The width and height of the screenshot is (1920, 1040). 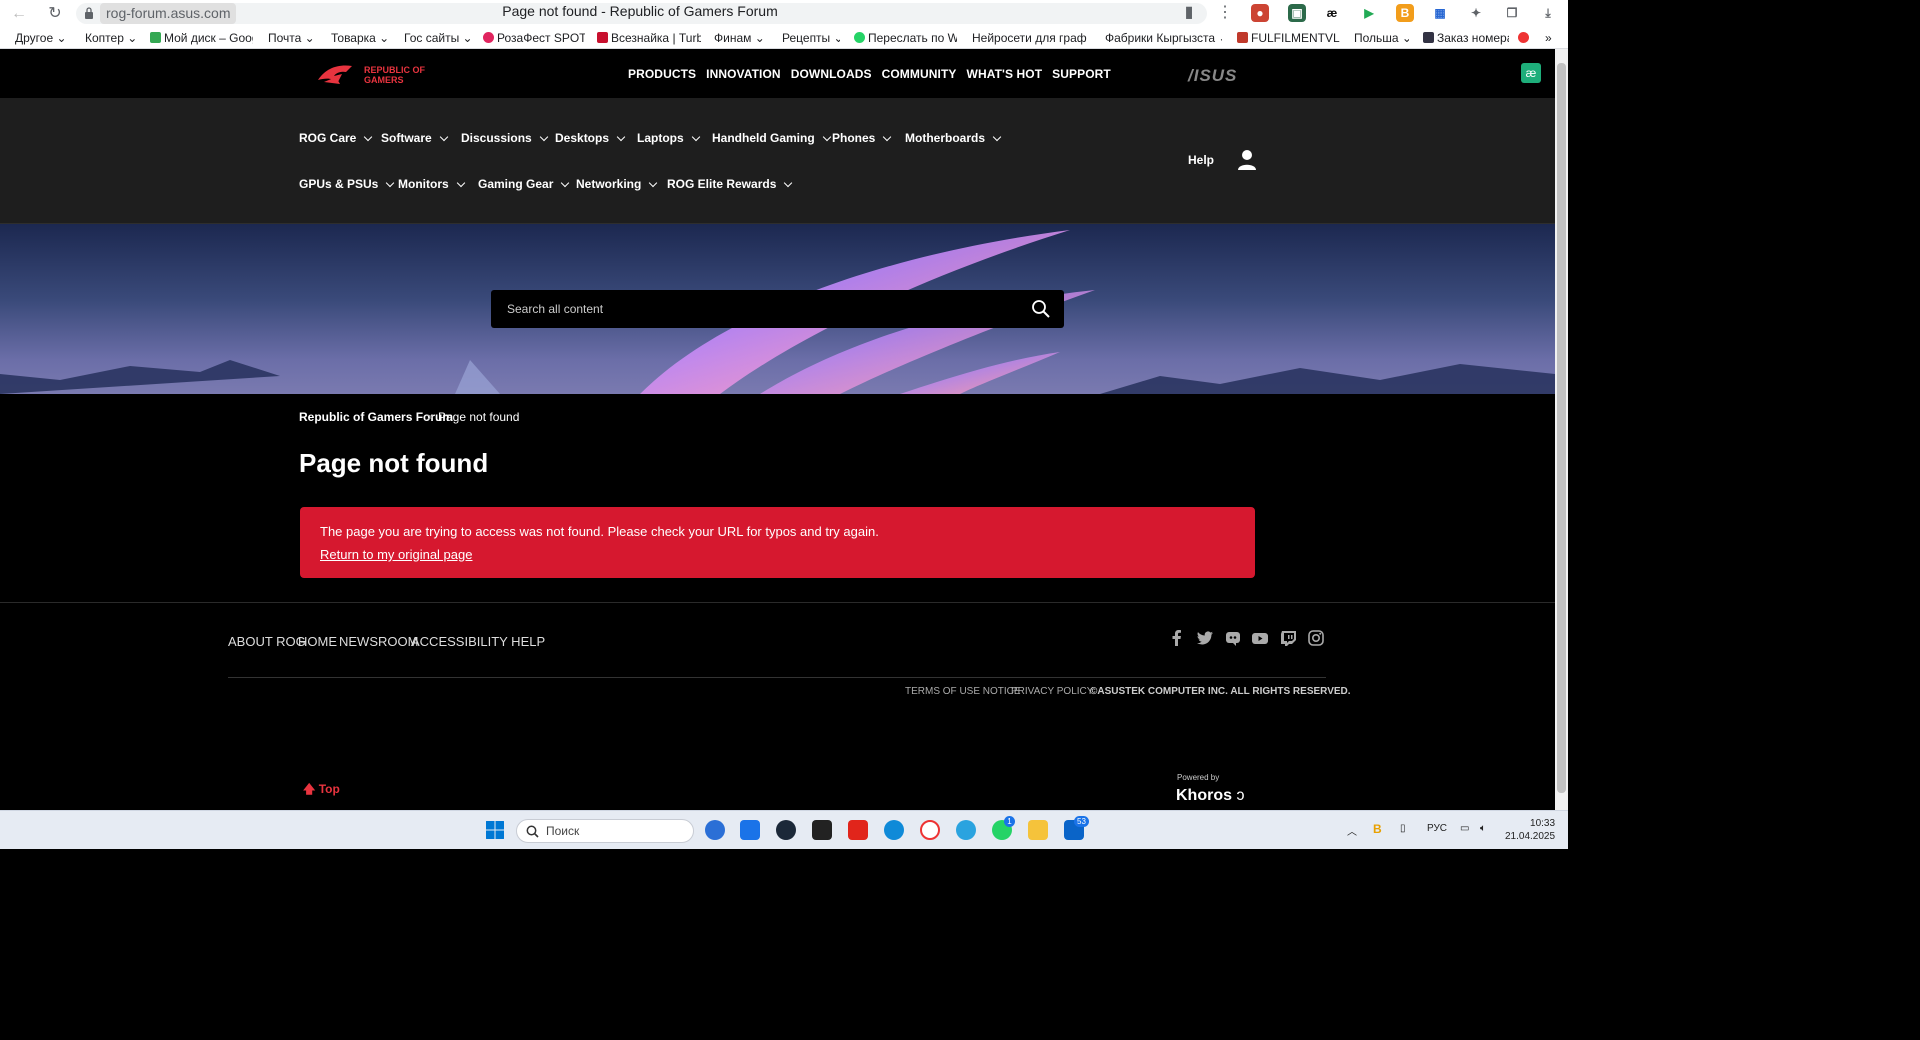 What do you see at coordinates (1352, 830) in the screenshot?
I see `tray-expand-icon: ︿` at bounding box center [1352, 830].